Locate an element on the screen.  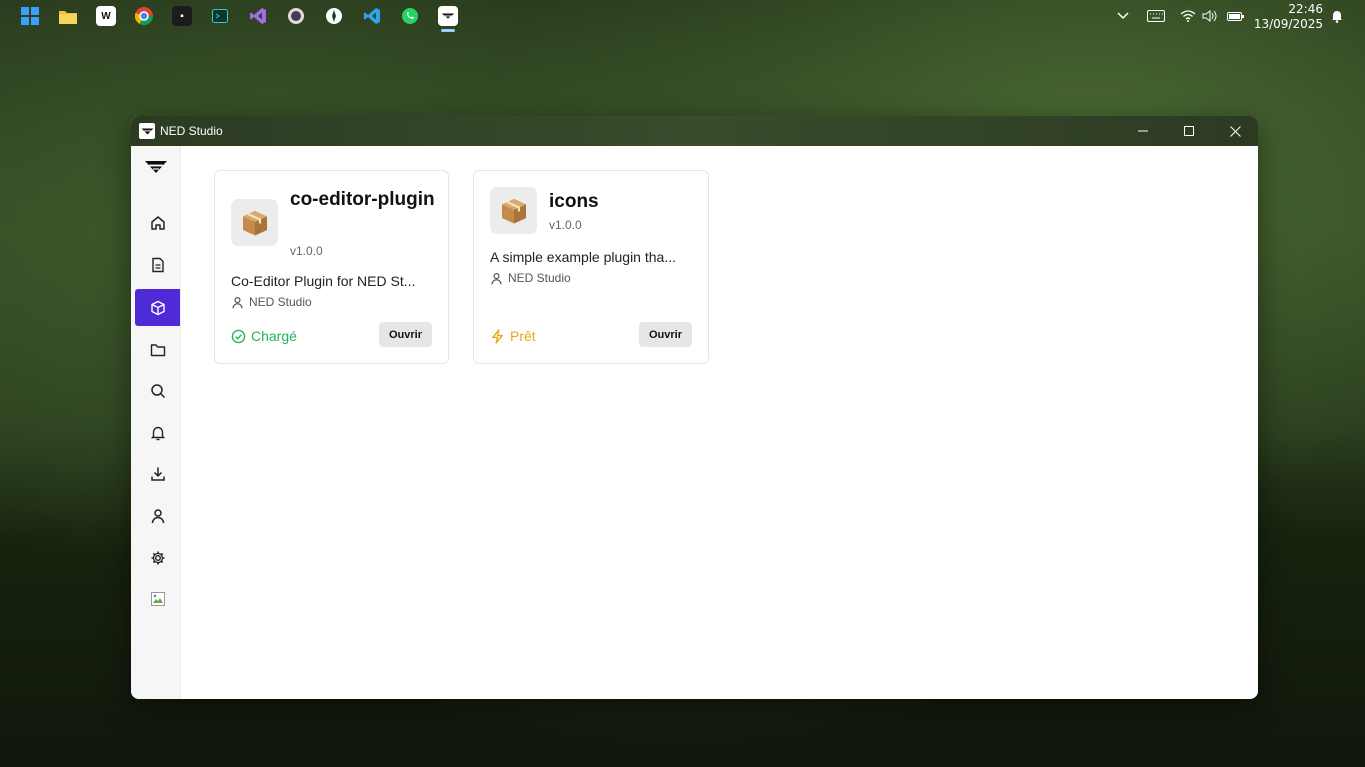
plugin-name: icons is located at coordinates (574, 201).